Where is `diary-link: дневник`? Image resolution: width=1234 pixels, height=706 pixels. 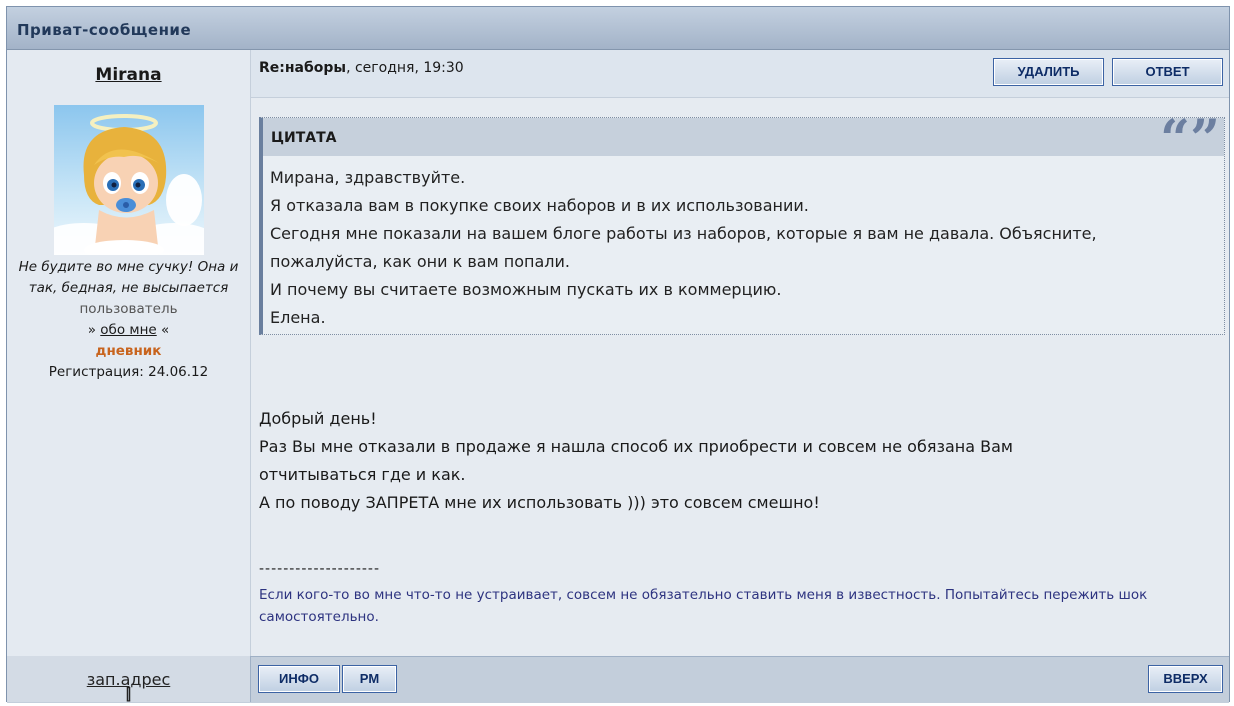 diary-link: дневник is located at coordinates (129, 351).